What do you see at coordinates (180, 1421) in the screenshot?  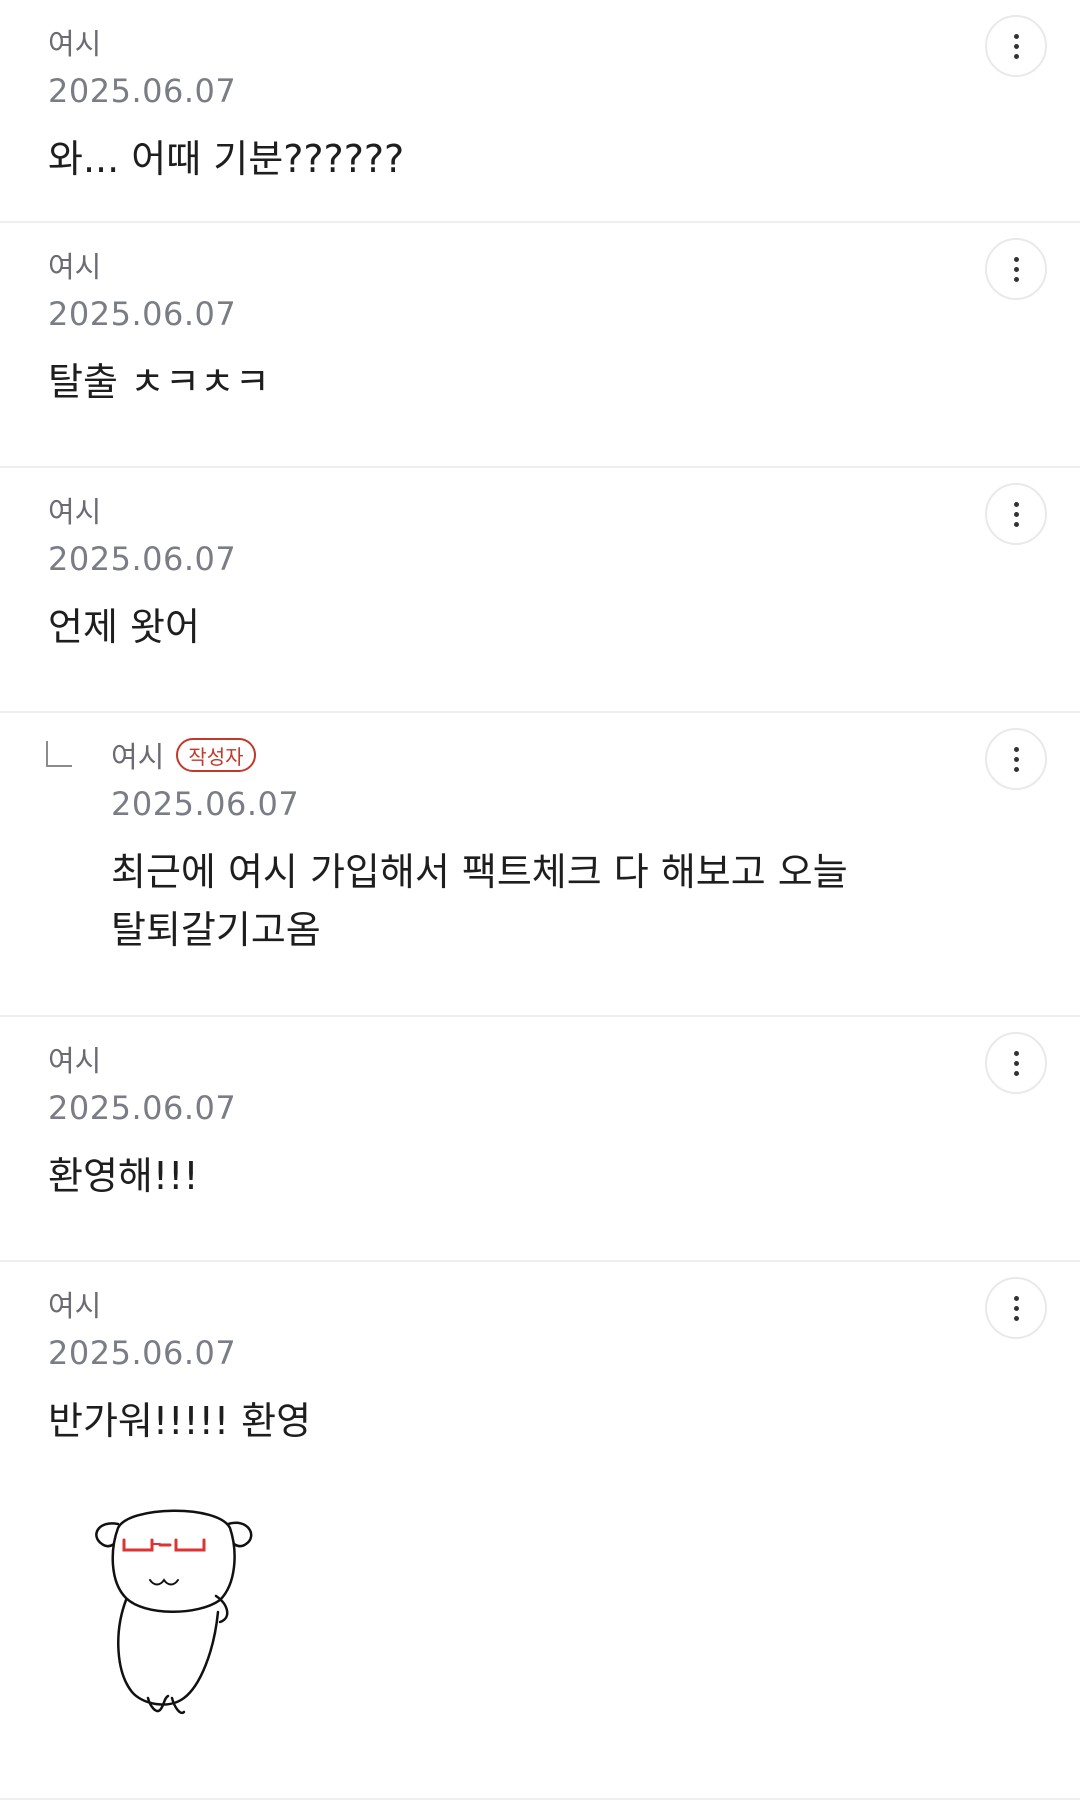 I see `comment-text: 반가워!!!!! 환영` at bounding box center [180, 1421].